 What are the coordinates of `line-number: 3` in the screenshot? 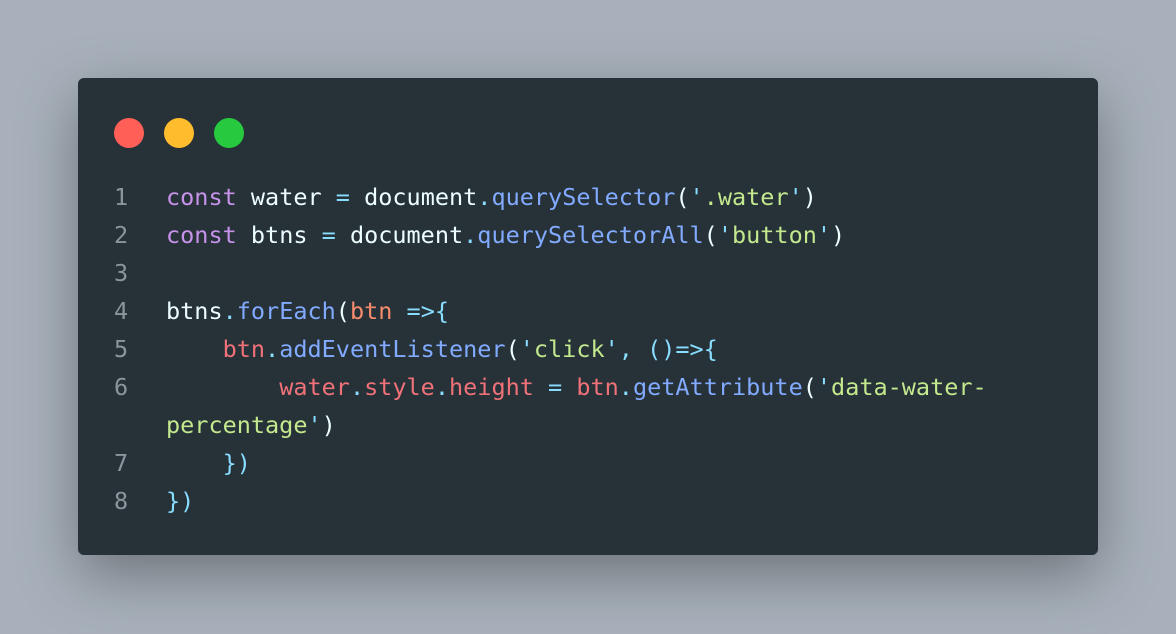 It's located at (121, 273).